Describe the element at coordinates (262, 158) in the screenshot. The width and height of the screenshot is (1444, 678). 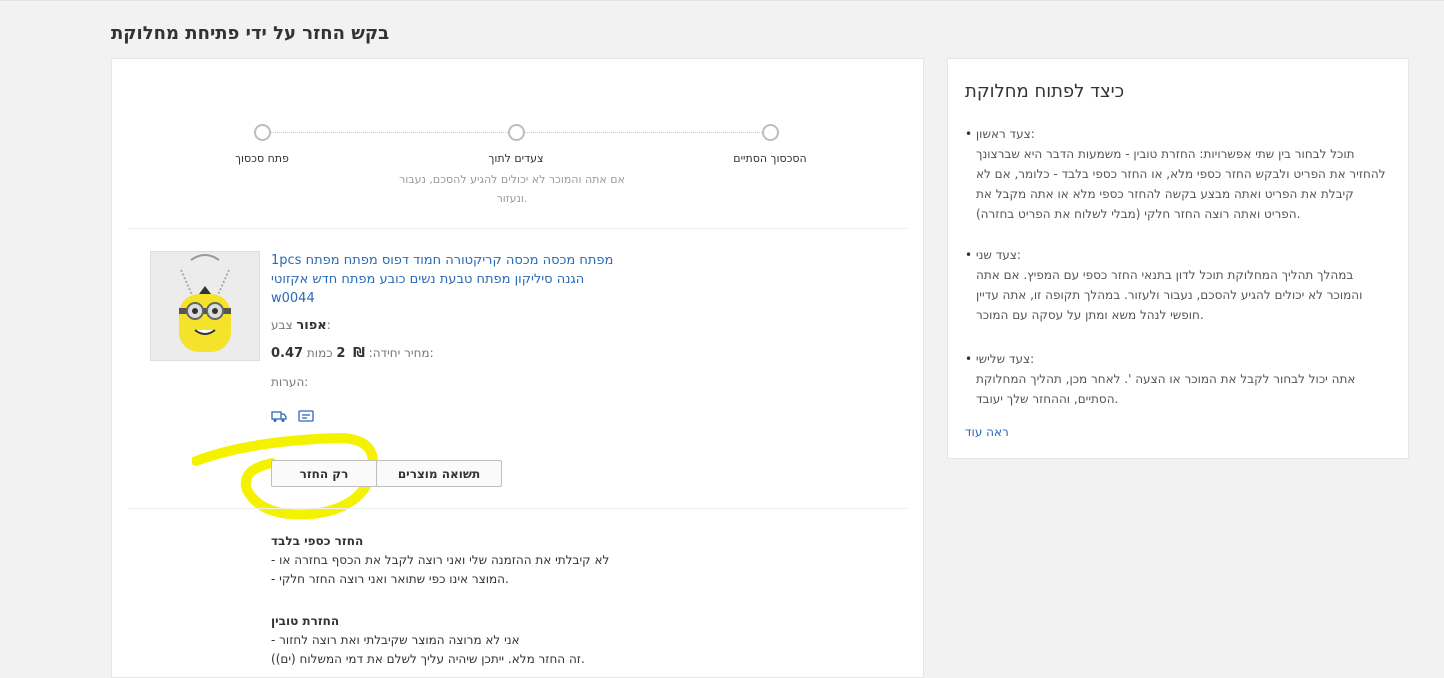
I see `step-label-open: פתח סכסוך` at that location.